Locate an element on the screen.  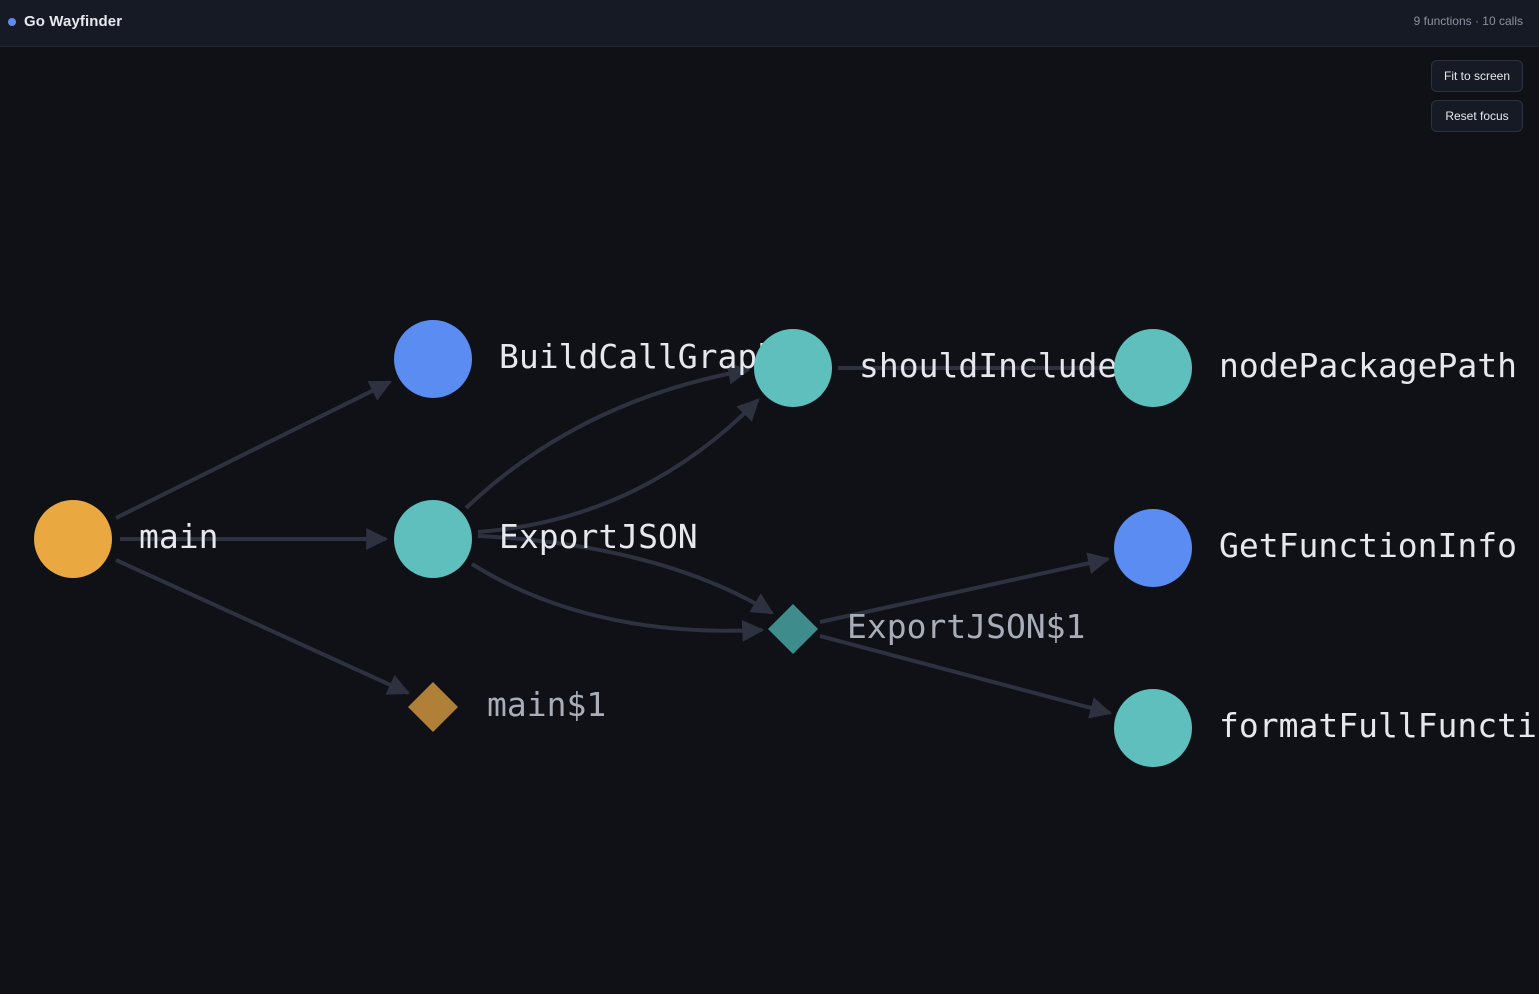
node-getfunctioninfo-circle is located at coordinates (1153, 548).